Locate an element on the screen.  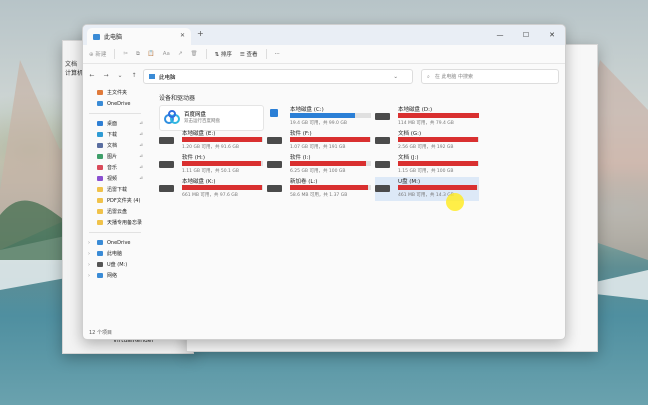
drive-size: 114 MB 可用，共 79.4 GB is located at coordinates (426, 123).